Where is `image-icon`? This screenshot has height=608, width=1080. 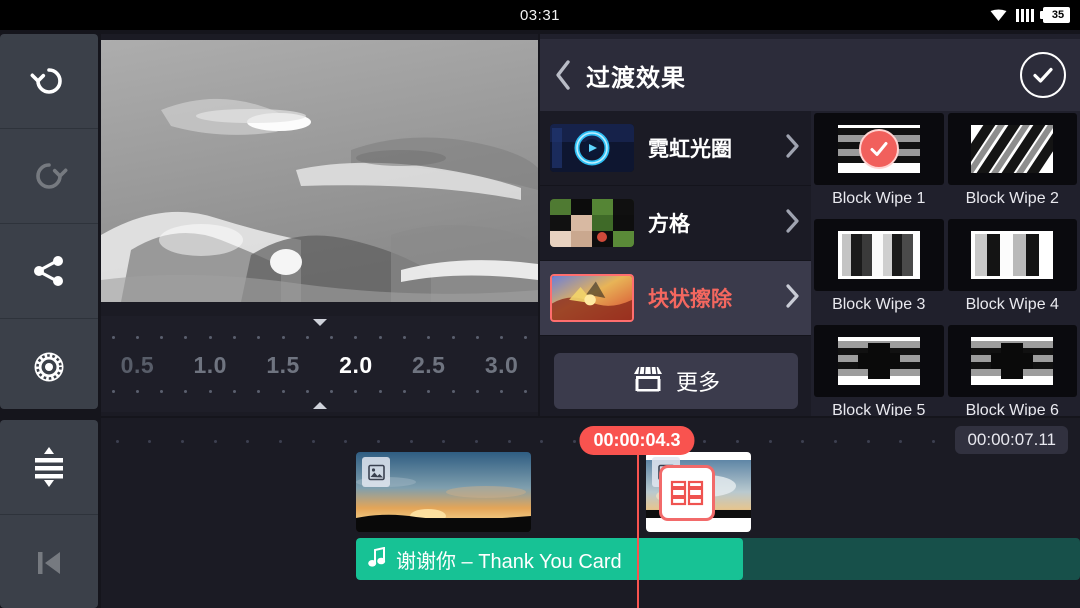 image-icon is located at coordinates (376, 472).